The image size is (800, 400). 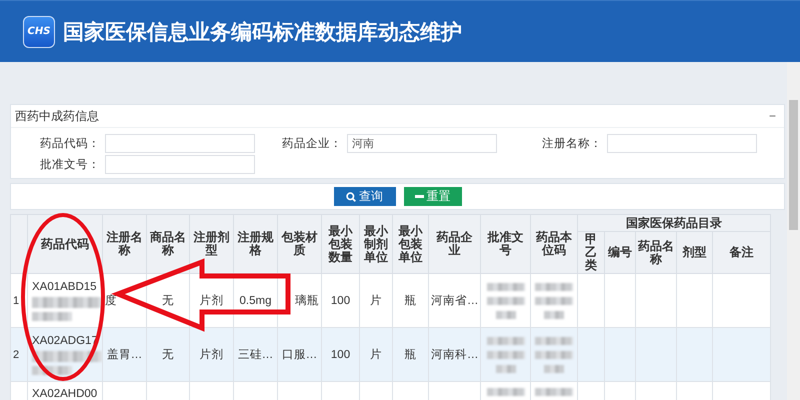 What do you see at coordinates (620, 252) in the screenshot?
I see `column-header: 编号` at bounding box center [620, 252].